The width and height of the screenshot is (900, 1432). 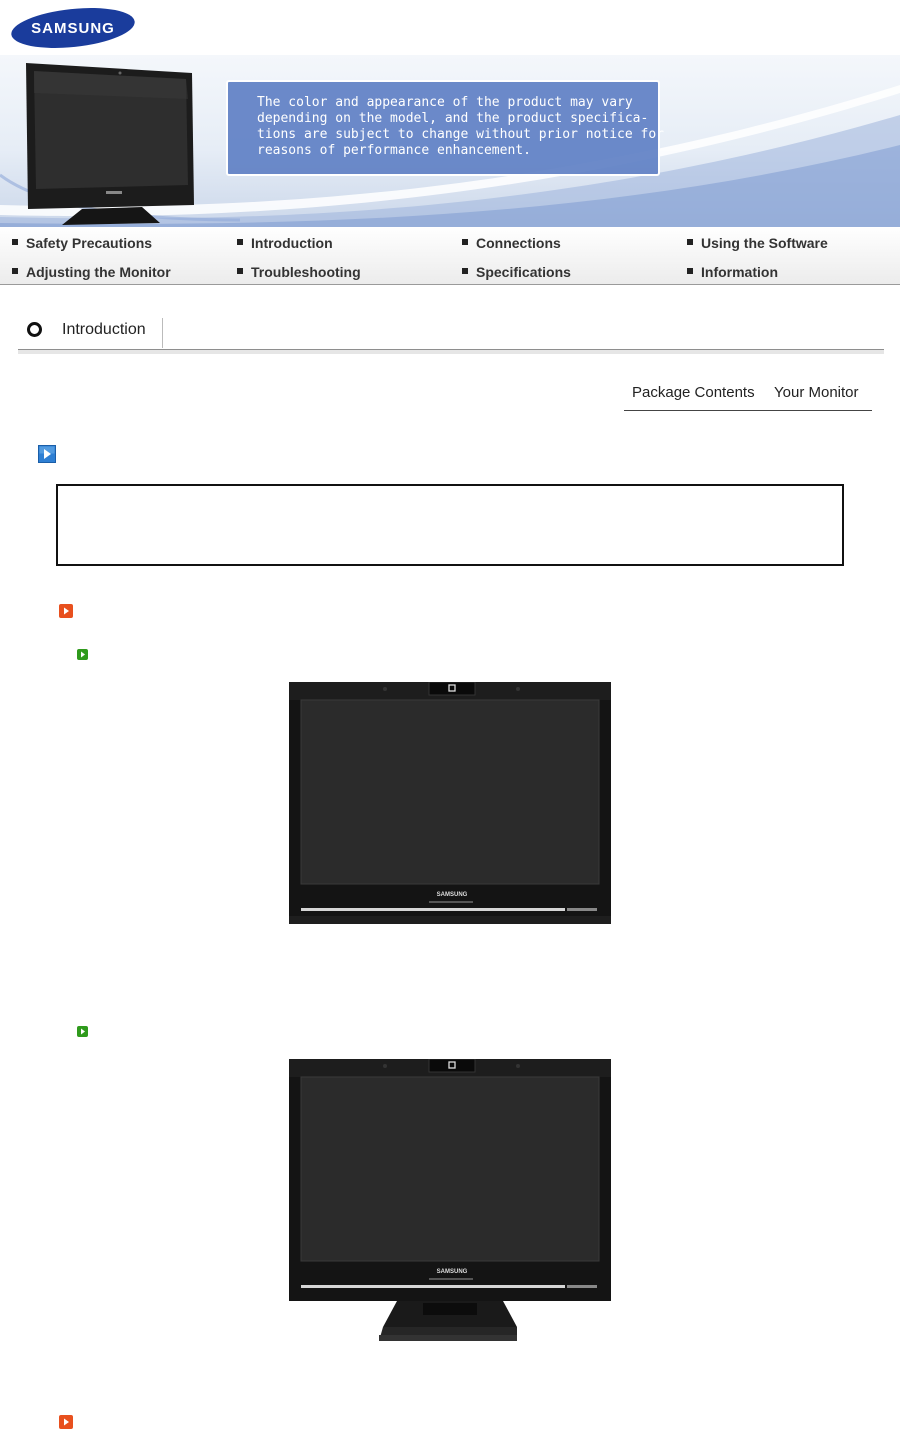 I want to click on logo-text: SAMSUNG, so click(x=73, y=28).